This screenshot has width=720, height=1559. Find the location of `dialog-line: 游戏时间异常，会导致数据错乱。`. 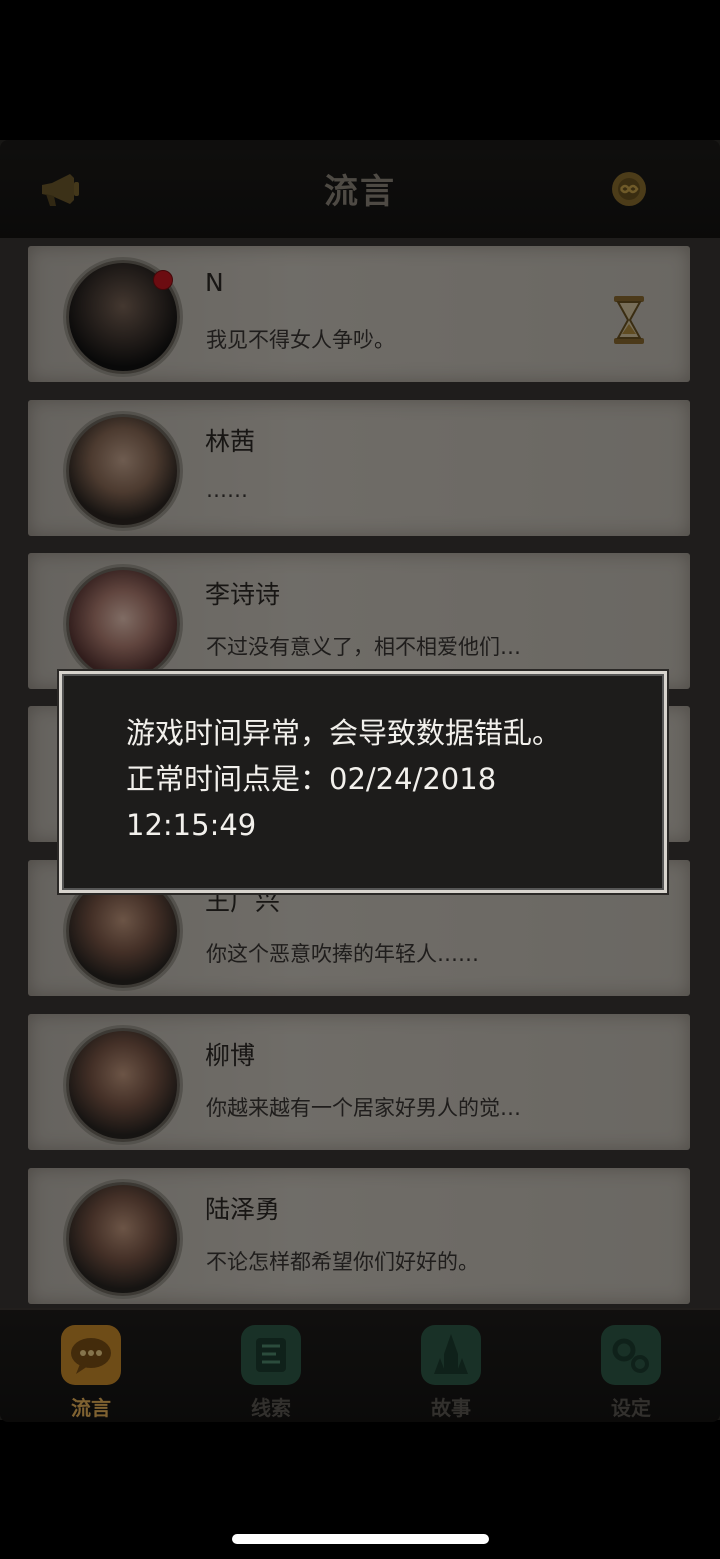

dialog-line: 游戏时间异常，会导致数据错乱。 is located at coordinates (344, 733).